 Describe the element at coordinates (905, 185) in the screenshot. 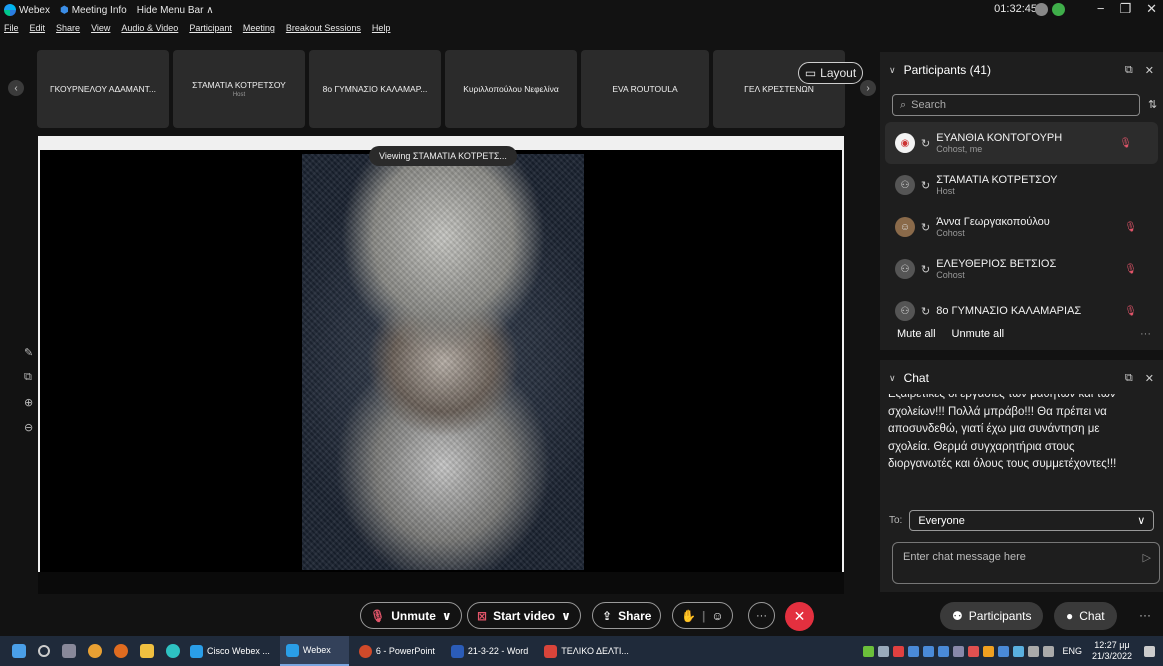

I see `avatar: ⚇` at that location.